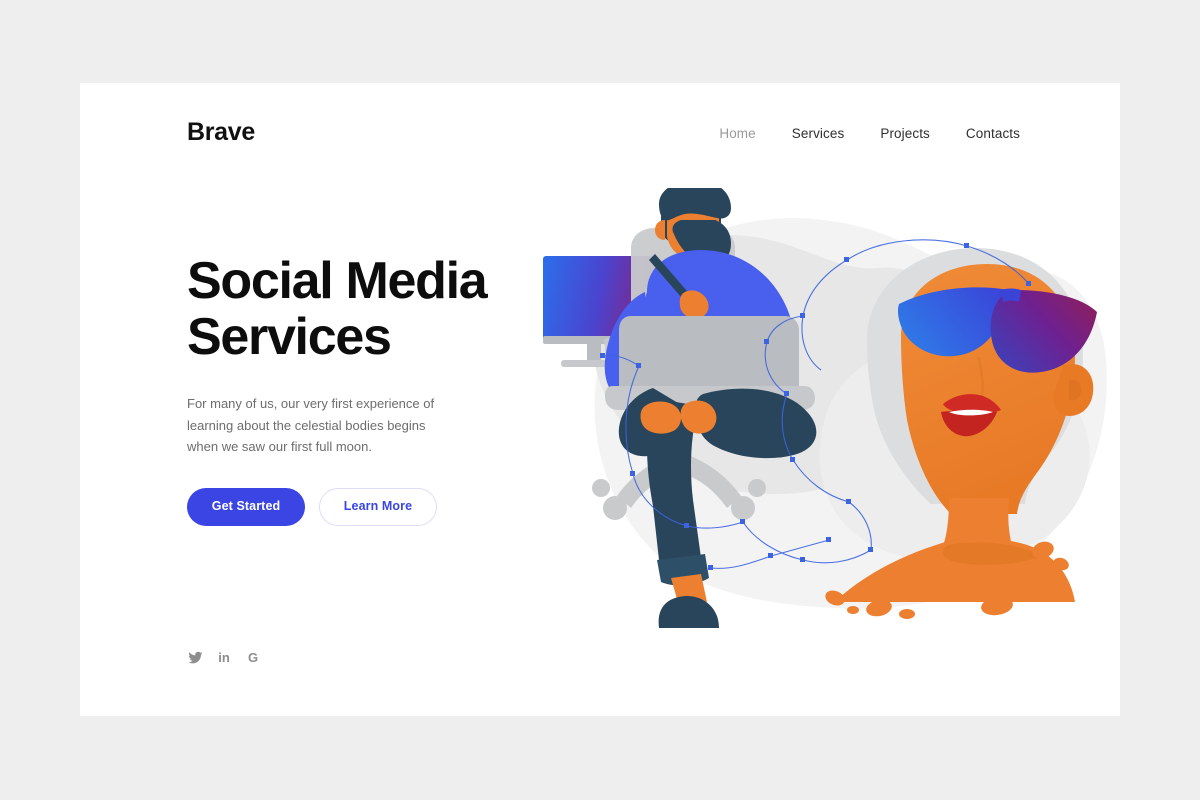 Image resolution: width=1200 pixels, height=800 pixels. I want to click on social-links: in G, so click(224, 657).